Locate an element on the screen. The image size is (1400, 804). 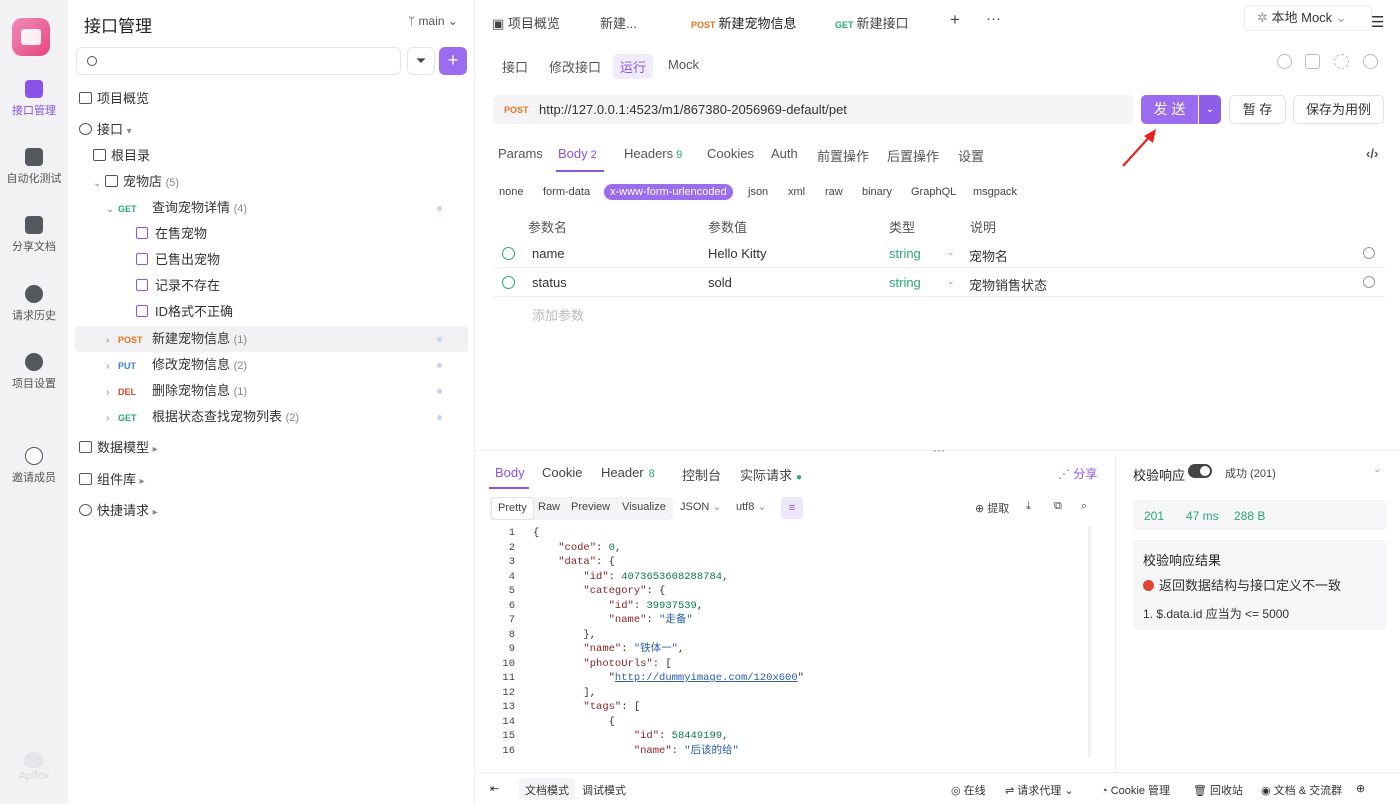
tree-case-sold: 已售出宠物 is located at coordinates (178, 260).